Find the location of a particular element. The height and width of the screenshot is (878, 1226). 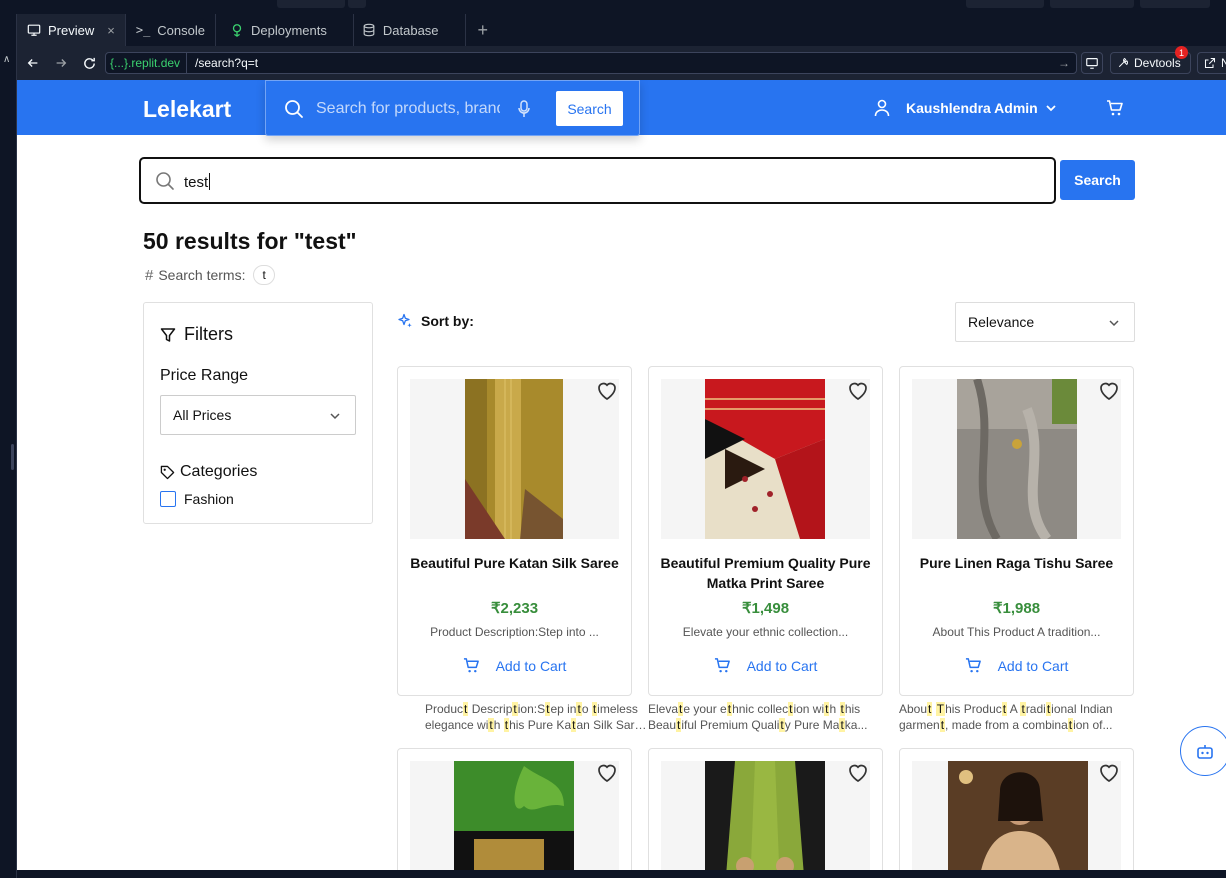

snippet-text: ion wi is located at coordinates (809, 709).